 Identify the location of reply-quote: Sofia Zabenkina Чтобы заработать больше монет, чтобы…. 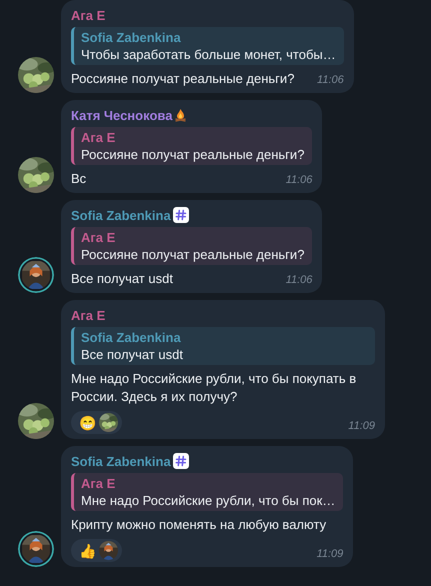
(207, 46).